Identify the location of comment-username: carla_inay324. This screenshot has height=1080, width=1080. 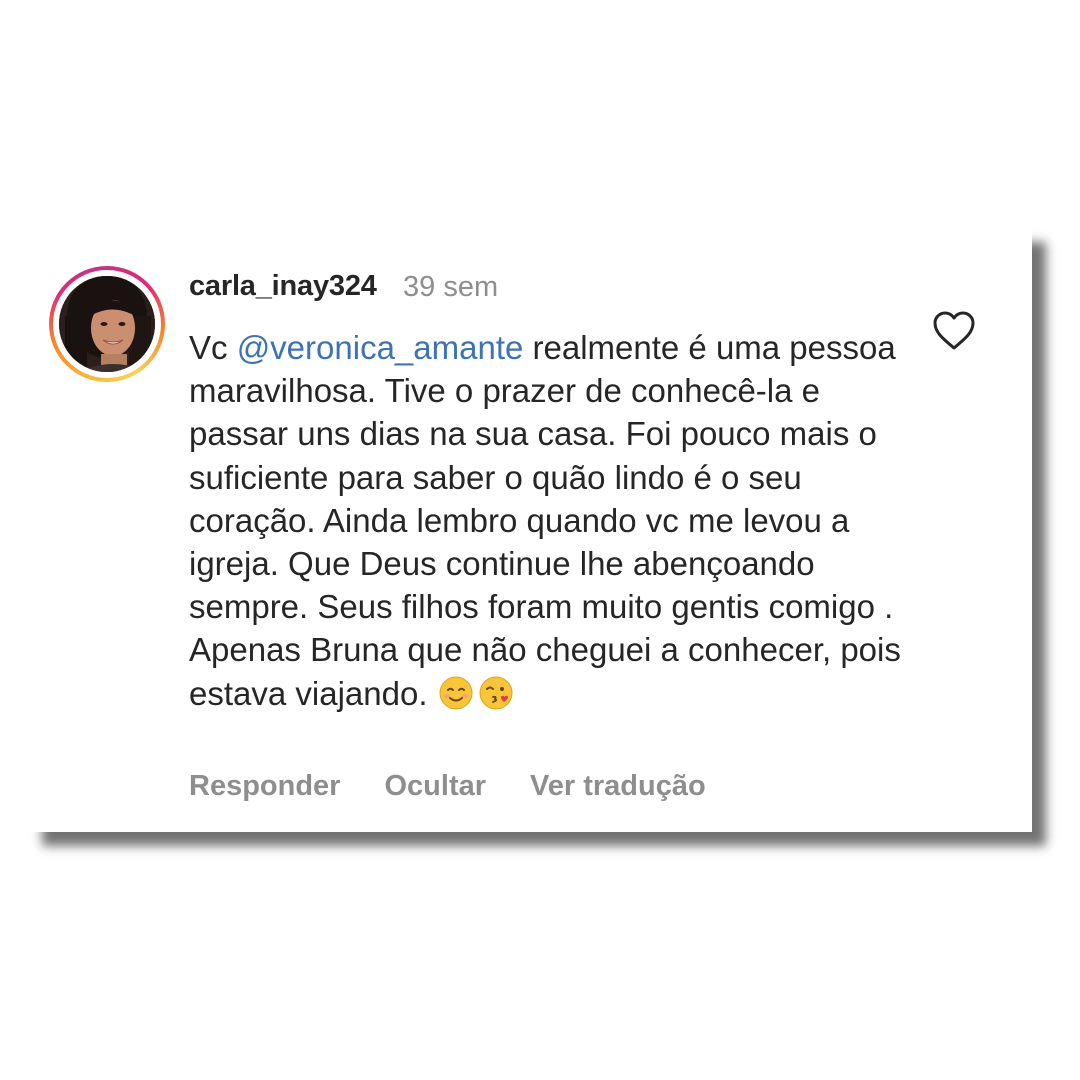
(283, 286).